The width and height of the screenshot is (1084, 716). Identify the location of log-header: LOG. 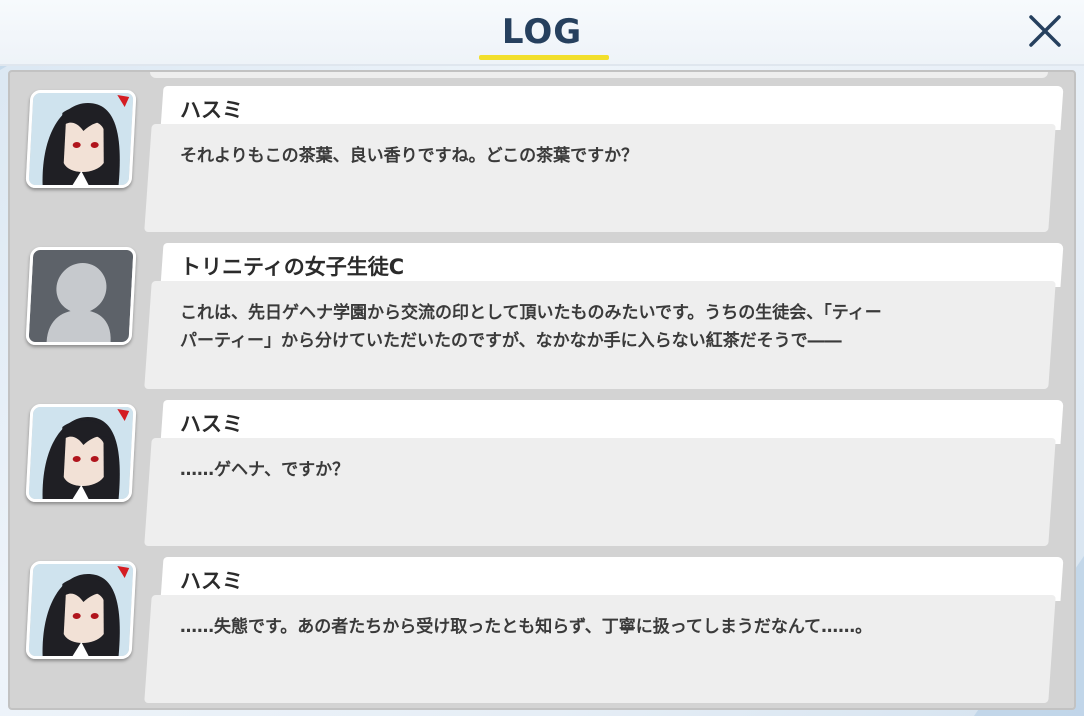
(542, 33).